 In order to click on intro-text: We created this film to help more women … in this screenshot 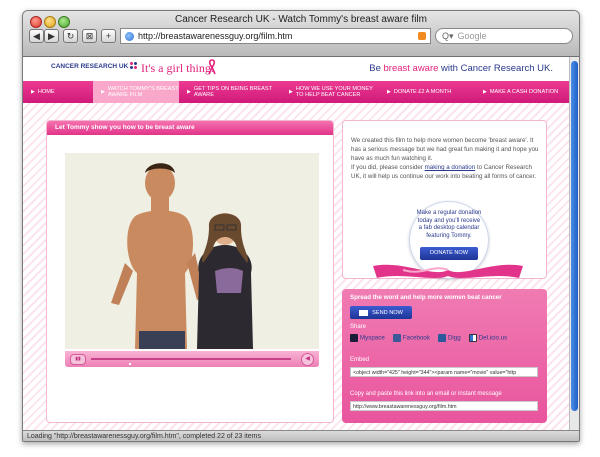, I will do `click(445, 149)`.